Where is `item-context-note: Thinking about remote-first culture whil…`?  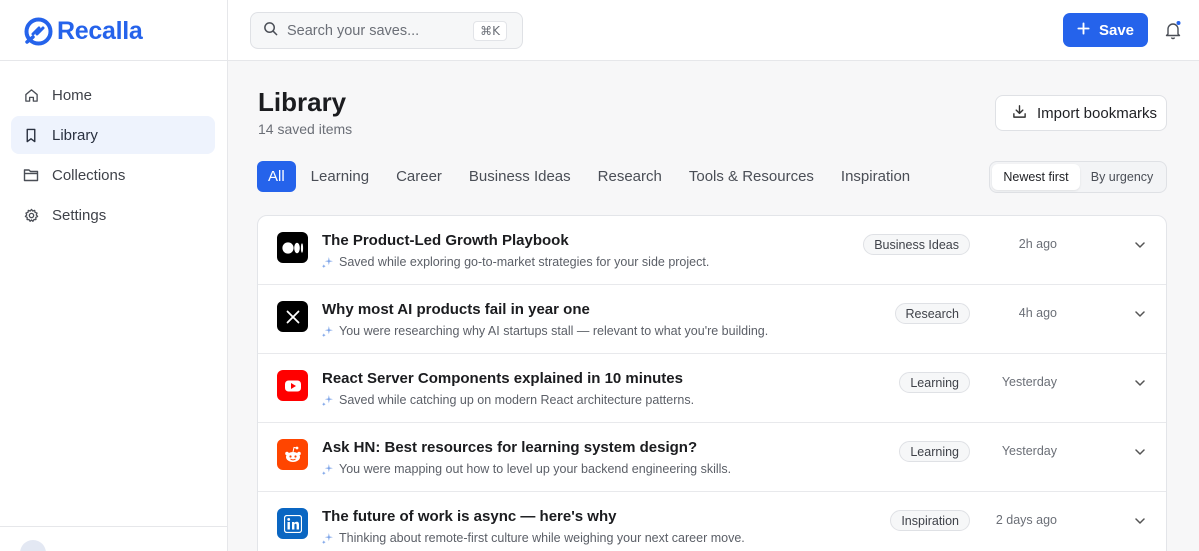
item-context-note: Thinking about remote-first culture whil… is located at coordinates (533, 538).